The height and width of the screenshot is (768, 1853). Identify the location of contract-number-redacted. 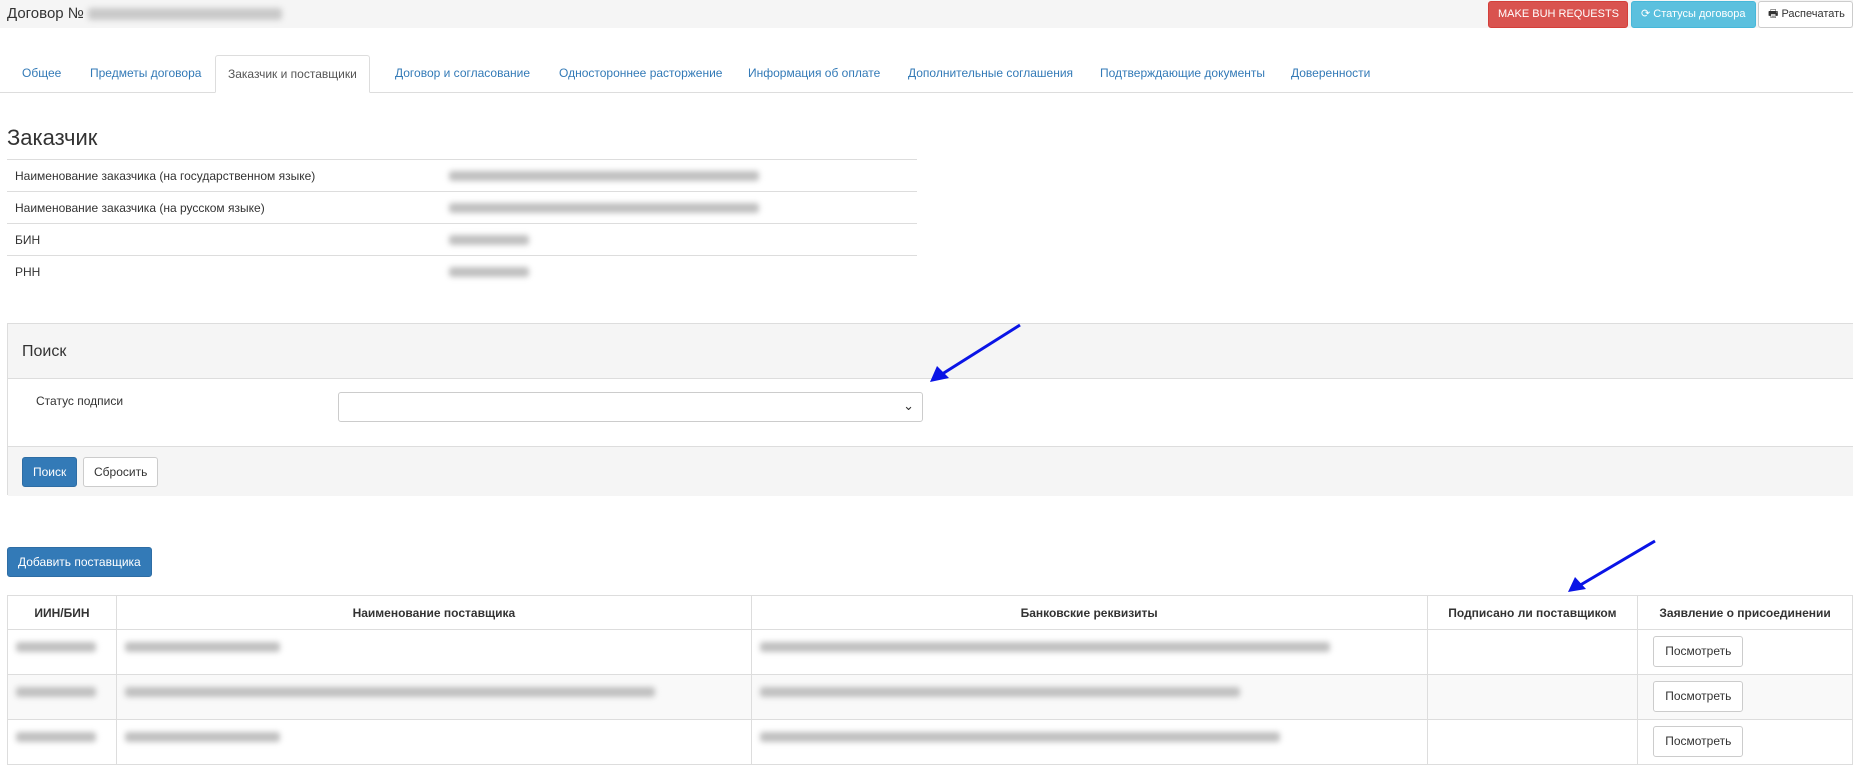
(184, 14).